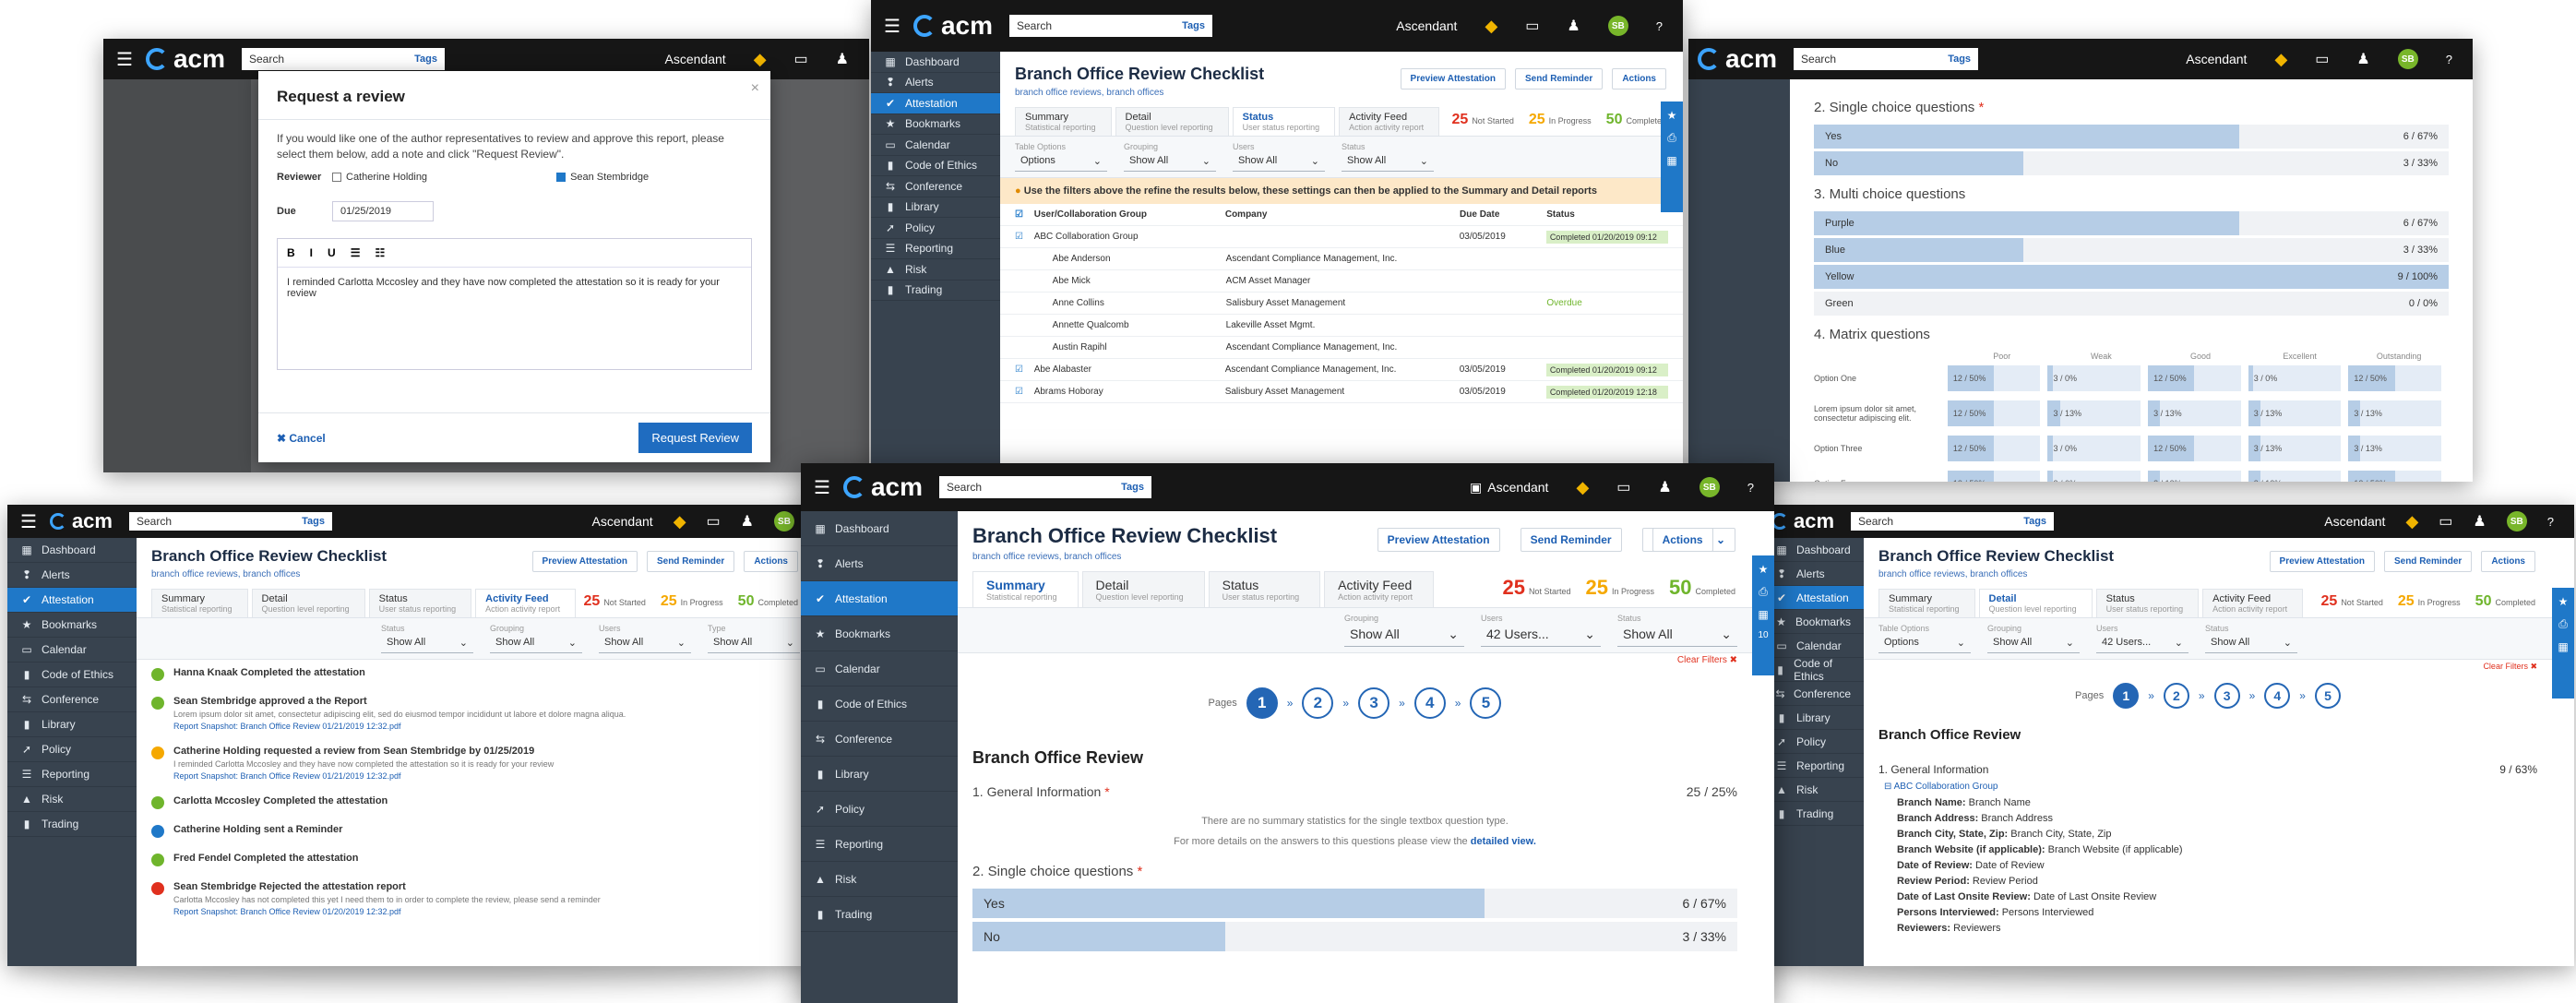 Image resolution: width=2576 pixels, height=1003 pixels. I want to click on due-date-field: 01/25/2019, so click(383, 210).